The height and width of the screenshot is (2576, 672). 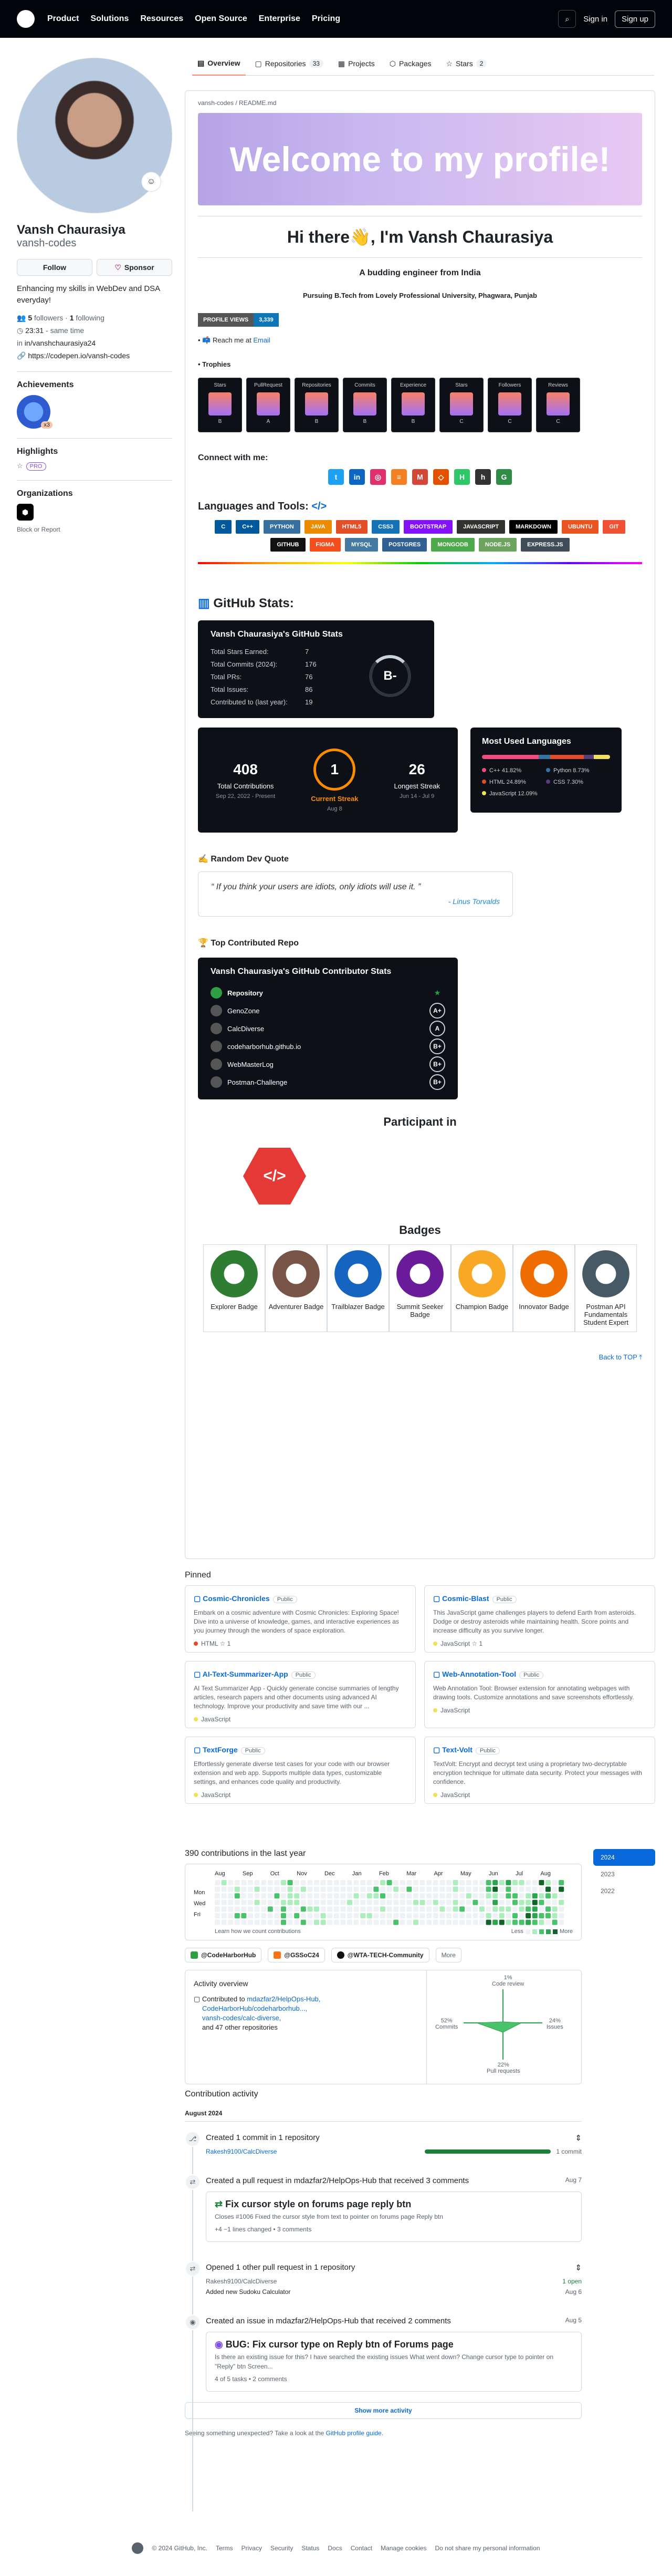 I want to click on trophy-card: Stars B, so click(x=220, y=405).